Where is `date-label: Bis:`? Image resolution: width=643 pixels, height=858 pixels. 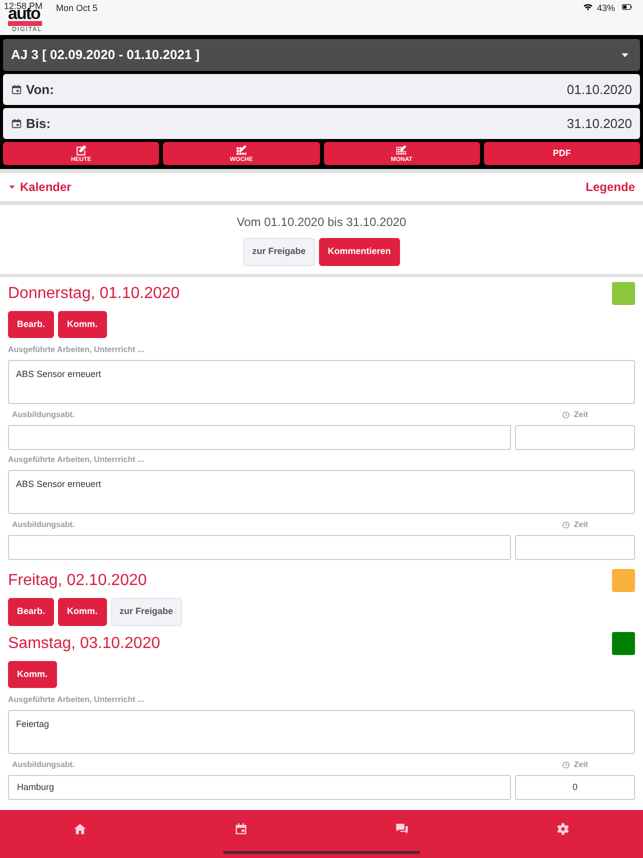 date-label: Bis: is located at coordinates (38, 123).